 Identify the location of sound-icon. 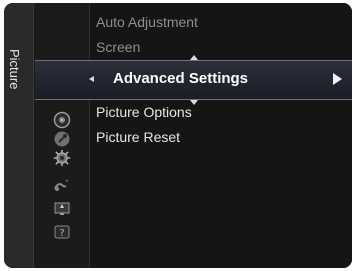
(62, 120).